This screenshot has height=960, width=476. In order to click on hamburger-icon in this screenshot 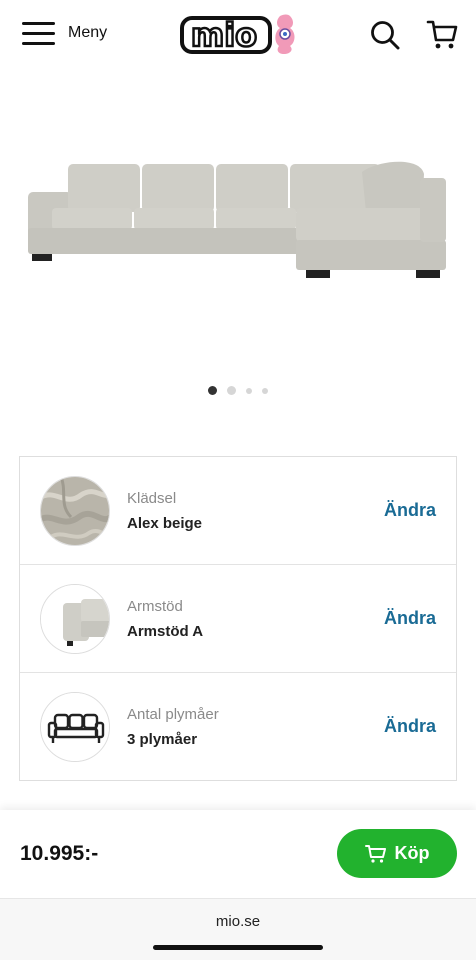, I will do `click(38, 33)`.